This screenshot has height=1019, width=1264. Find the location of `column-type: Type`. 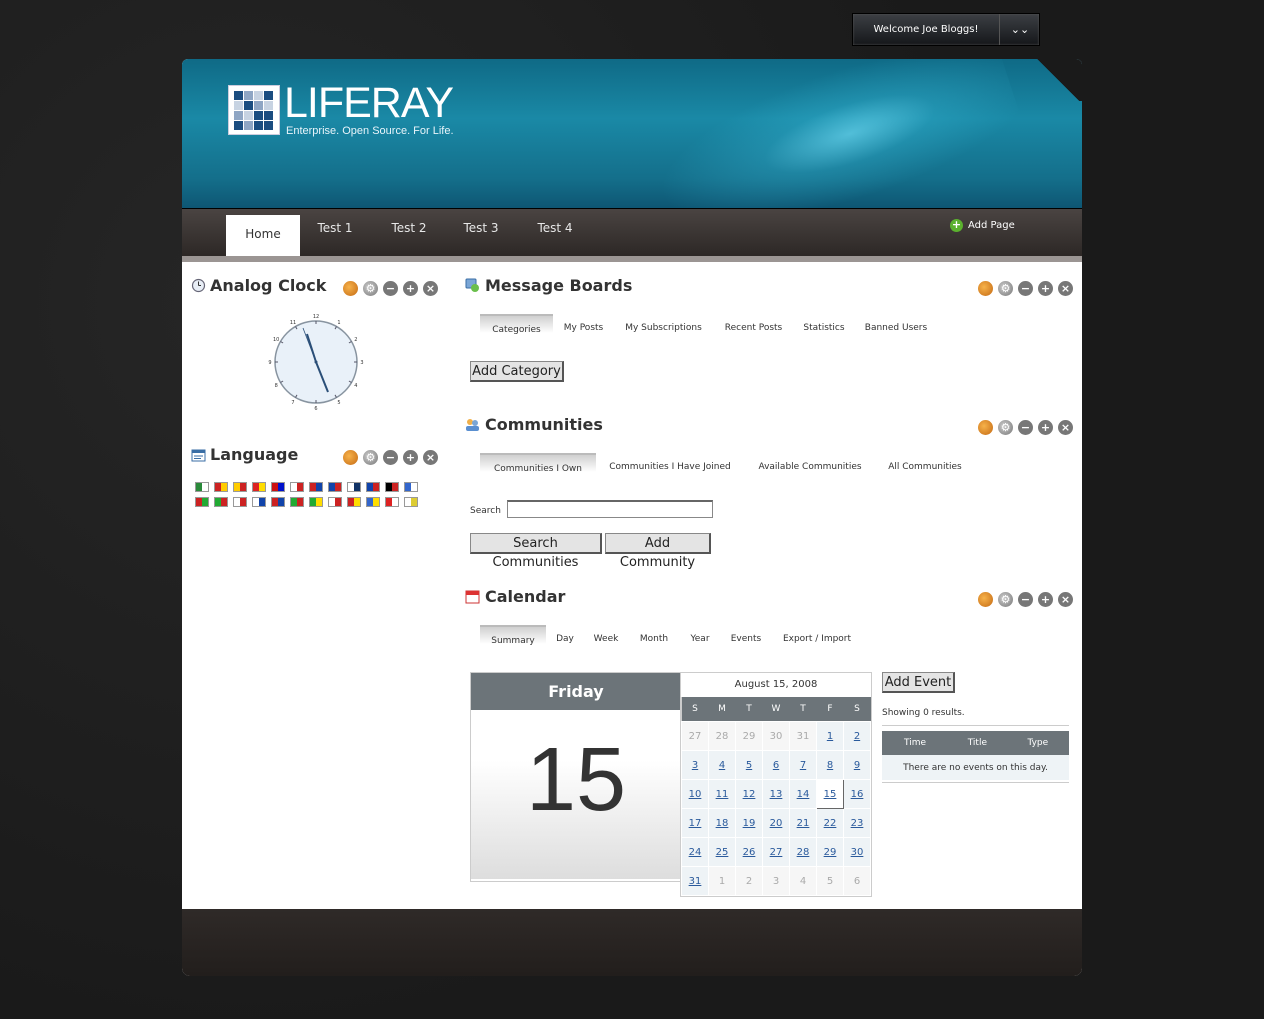

column-type: Type is located at coordinates (1037, 743).